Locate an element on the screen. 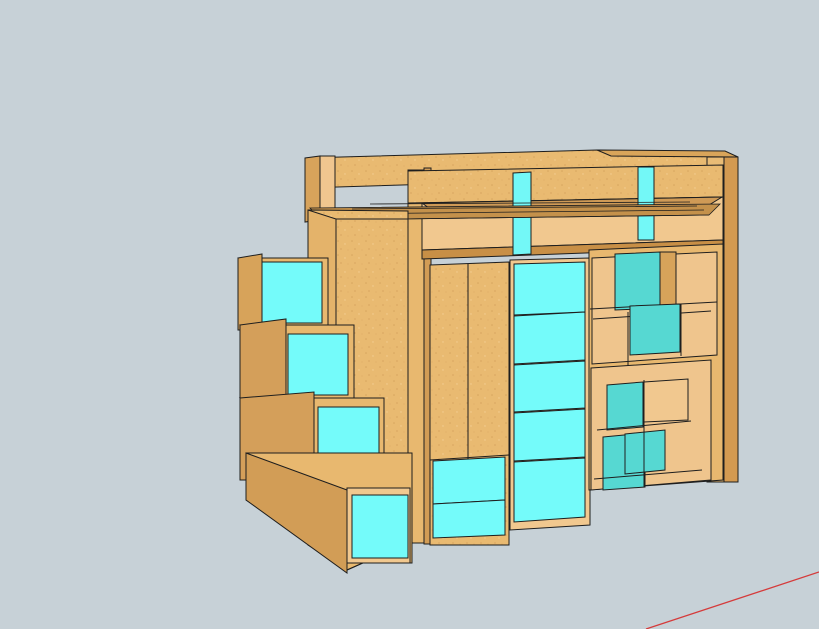 The width and height of the screenshot is (819, 629). red-axis-line is located at coordinates (732, 600).